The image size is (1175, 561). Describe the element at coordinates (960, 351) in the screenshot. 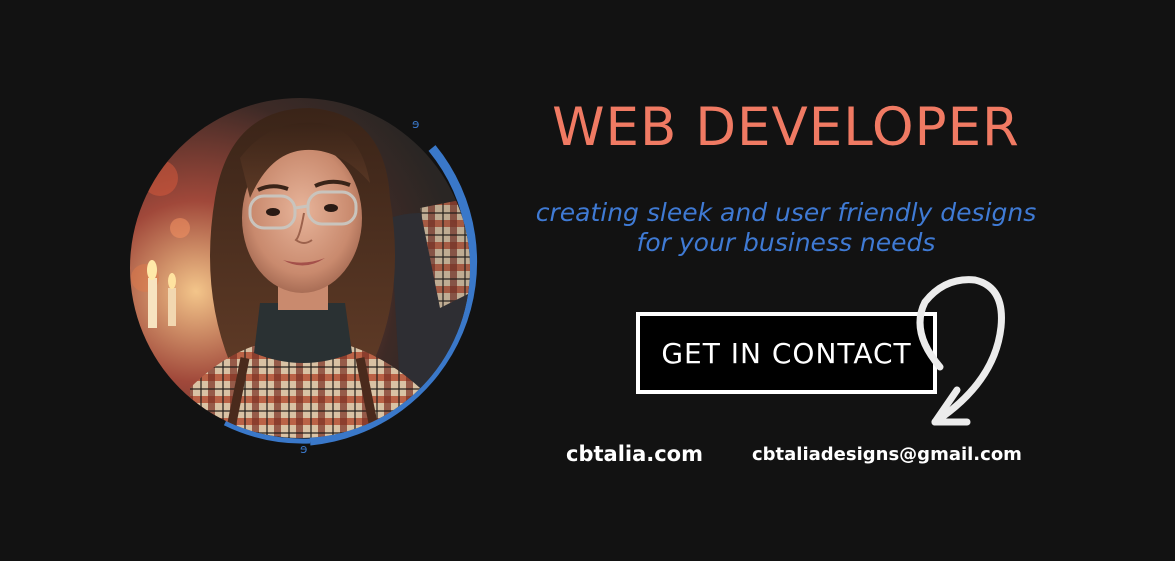

I see `curved-arrow-icon` at that location.